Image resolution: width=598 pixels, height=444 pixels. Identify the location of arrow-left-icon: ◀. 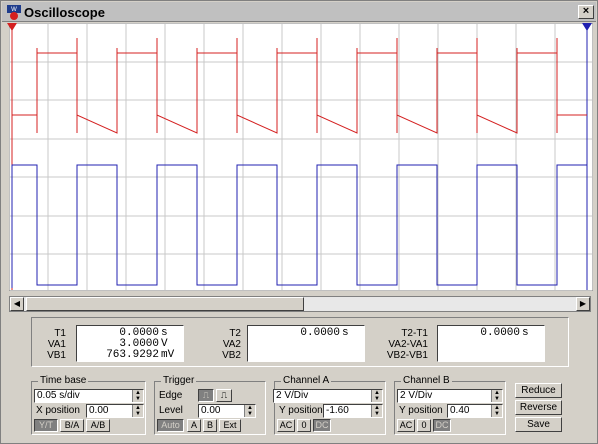
(17, 304).